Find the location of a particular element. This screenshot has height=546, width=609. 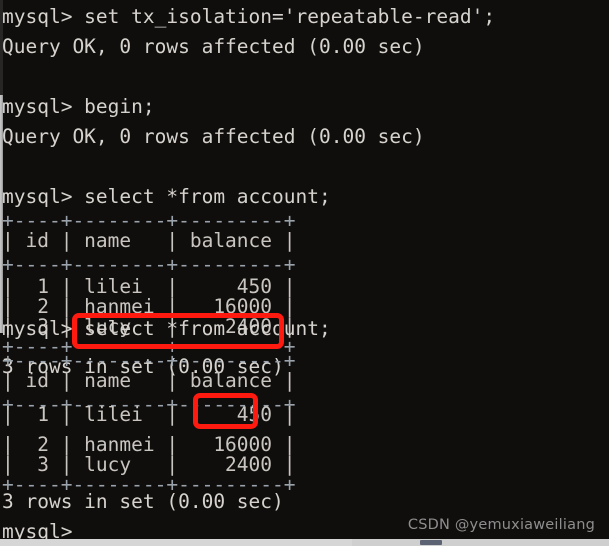

horizontal-scrollbar-track is located at coordinates (304, 542).